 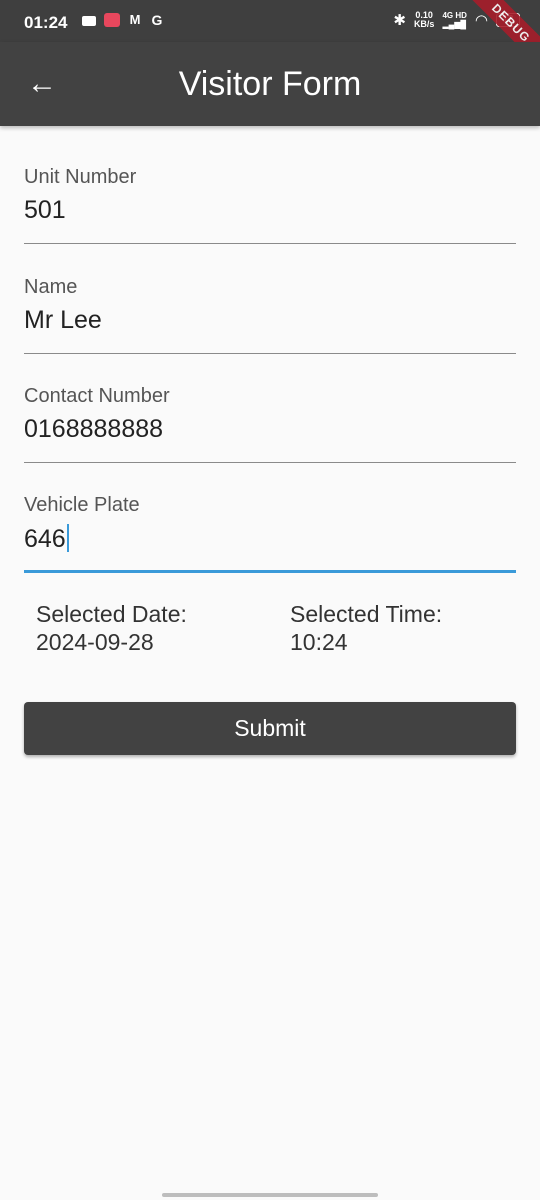 What do you see at coordinates (97, 396) in the screenshot?
I see `contact-number-label: Contact Number` at bounding box center [97, 396].